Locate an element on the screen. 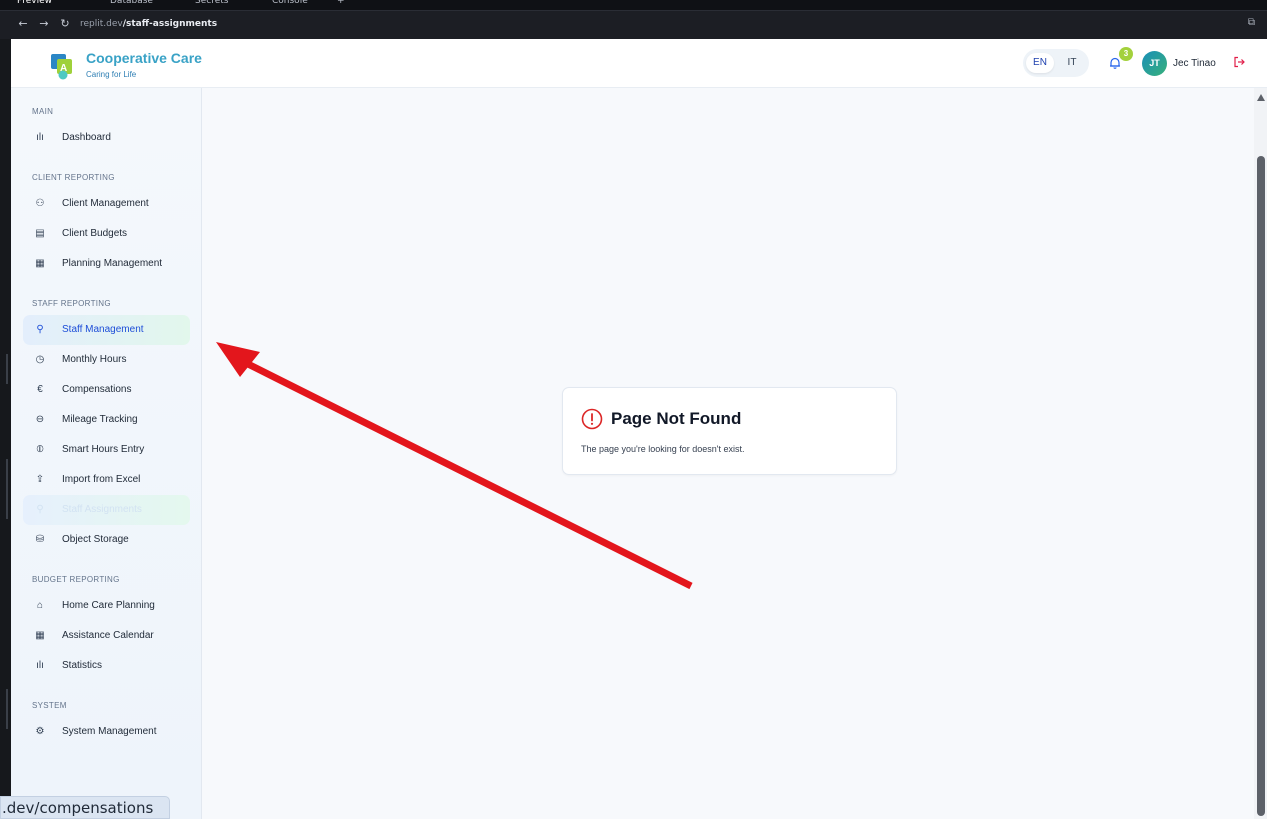 This screenshot has width=1267, height=819. logout-icon is located at coordinates (1239, 62).